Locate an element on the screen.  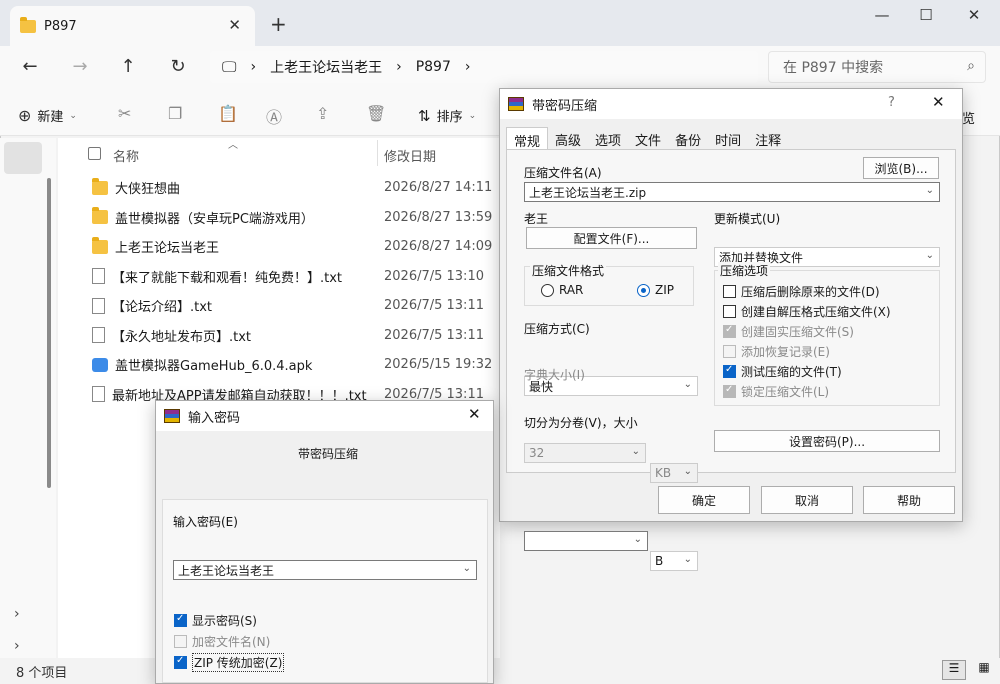
column-header-modified: 修改日期 is located at coordinates (410, 155).